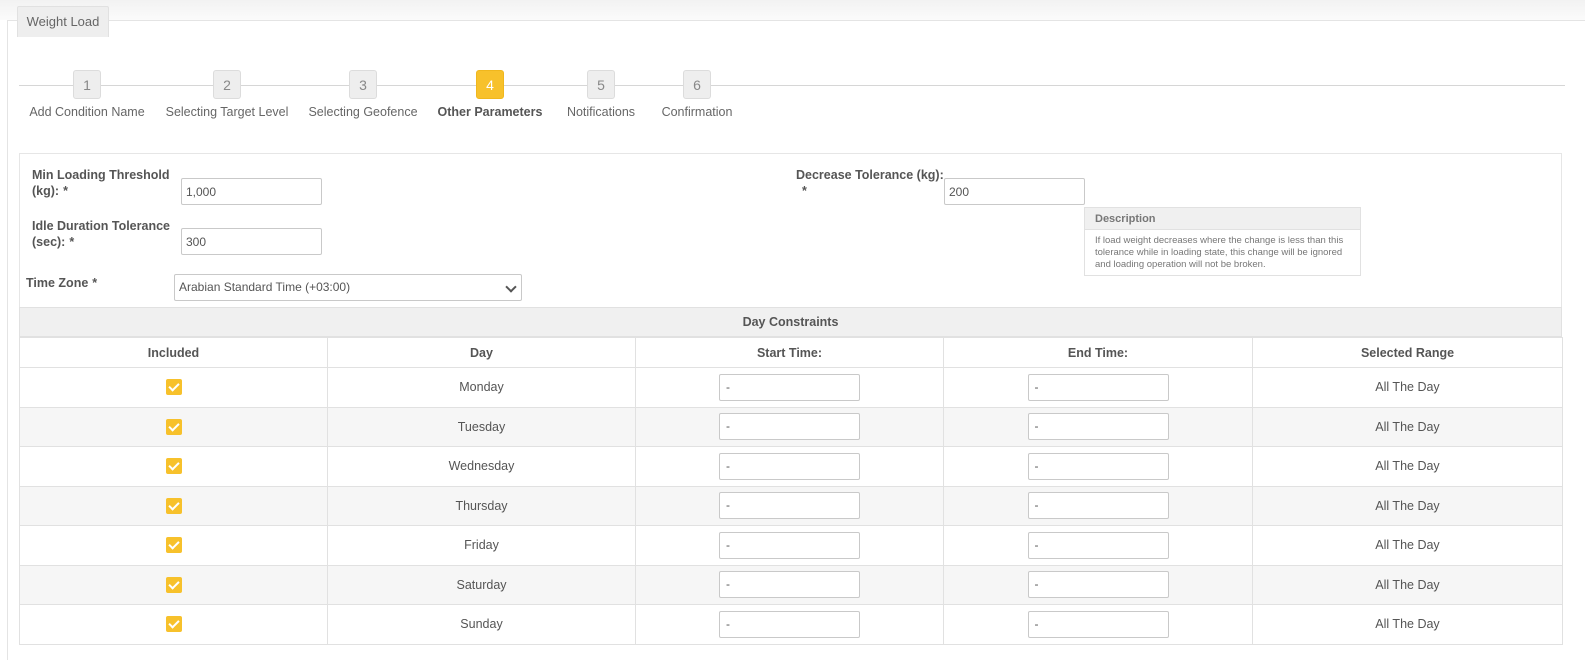  I want to click on table-row: Thursday - - All The Day, so click(791, 505).